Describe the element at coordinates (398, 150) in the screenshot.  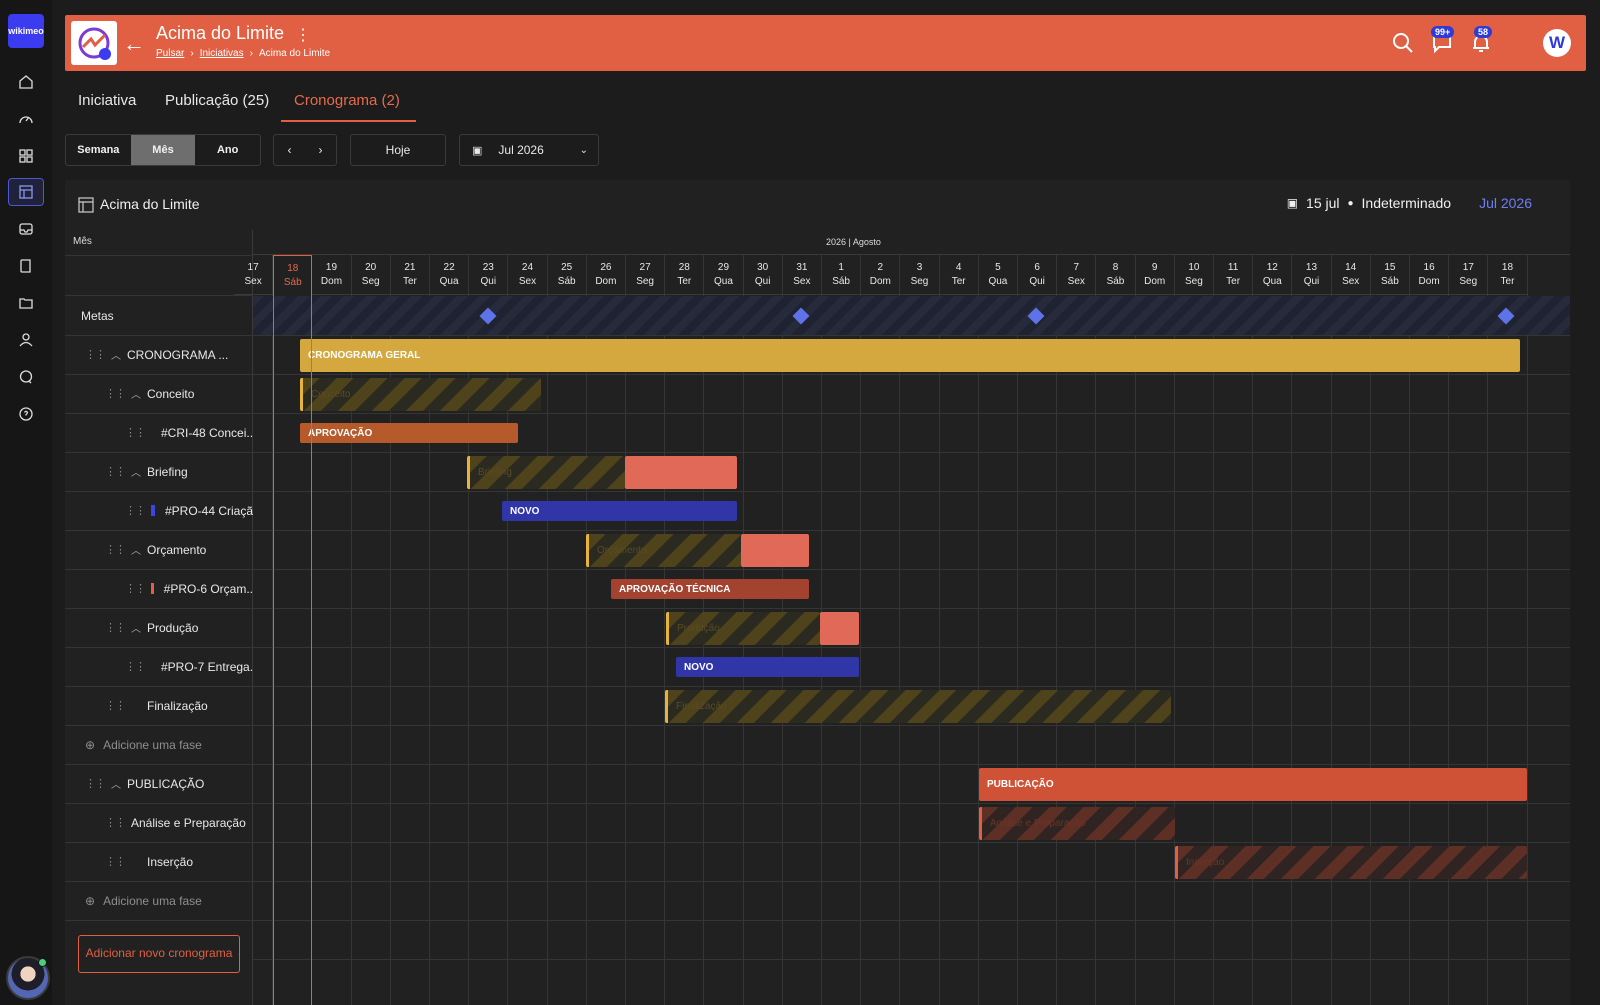
I see `today-button: Hoje` at that location.